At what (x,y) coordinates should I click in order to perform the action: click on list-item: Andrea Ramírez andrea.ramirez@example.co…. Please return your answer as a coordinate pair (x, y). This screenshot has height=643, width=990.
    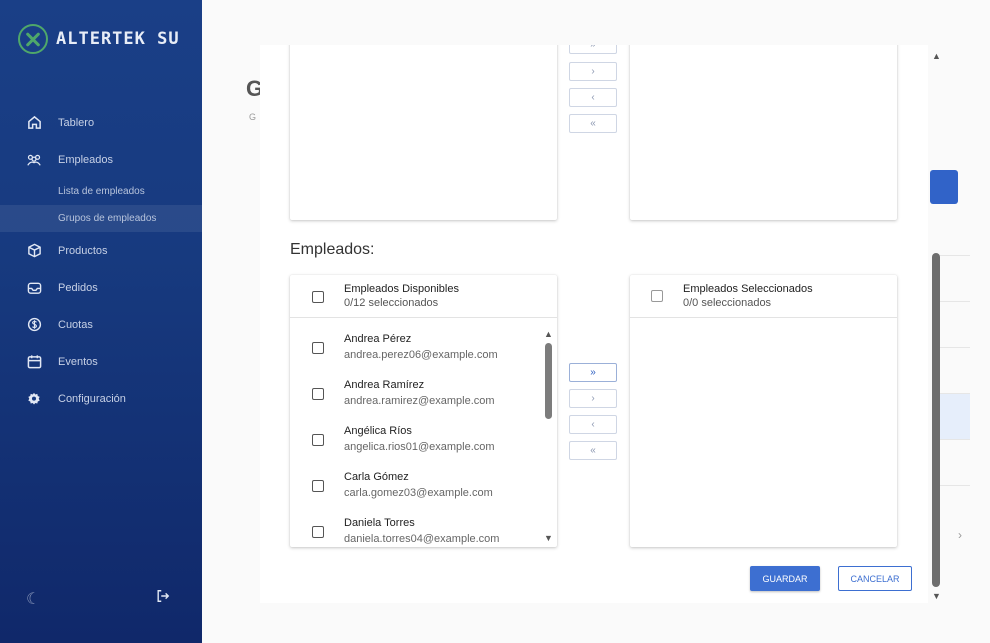
    Looking at the image, I should click on (423, 388).